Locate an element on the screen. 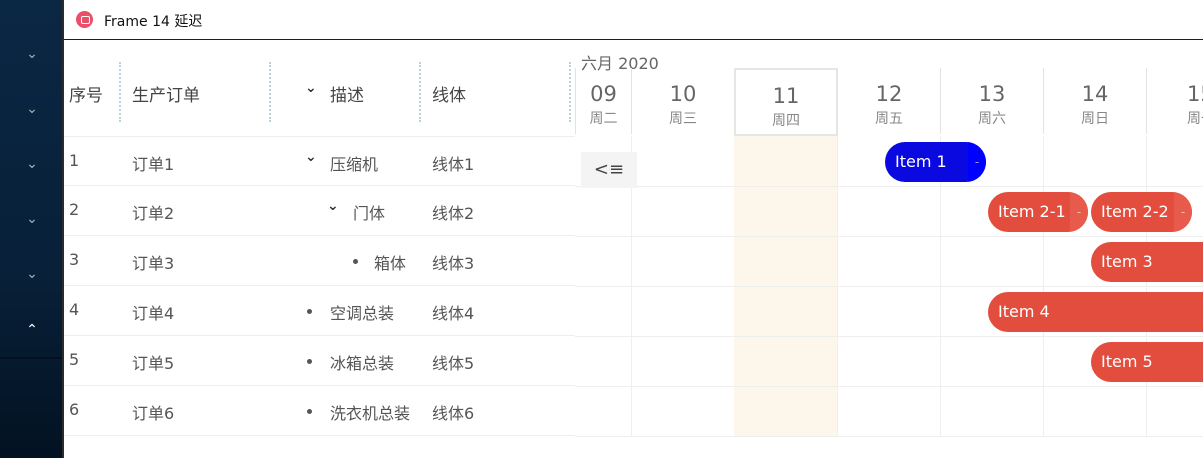  bar-label: Item 4 is located at coordinates (1024, 311).